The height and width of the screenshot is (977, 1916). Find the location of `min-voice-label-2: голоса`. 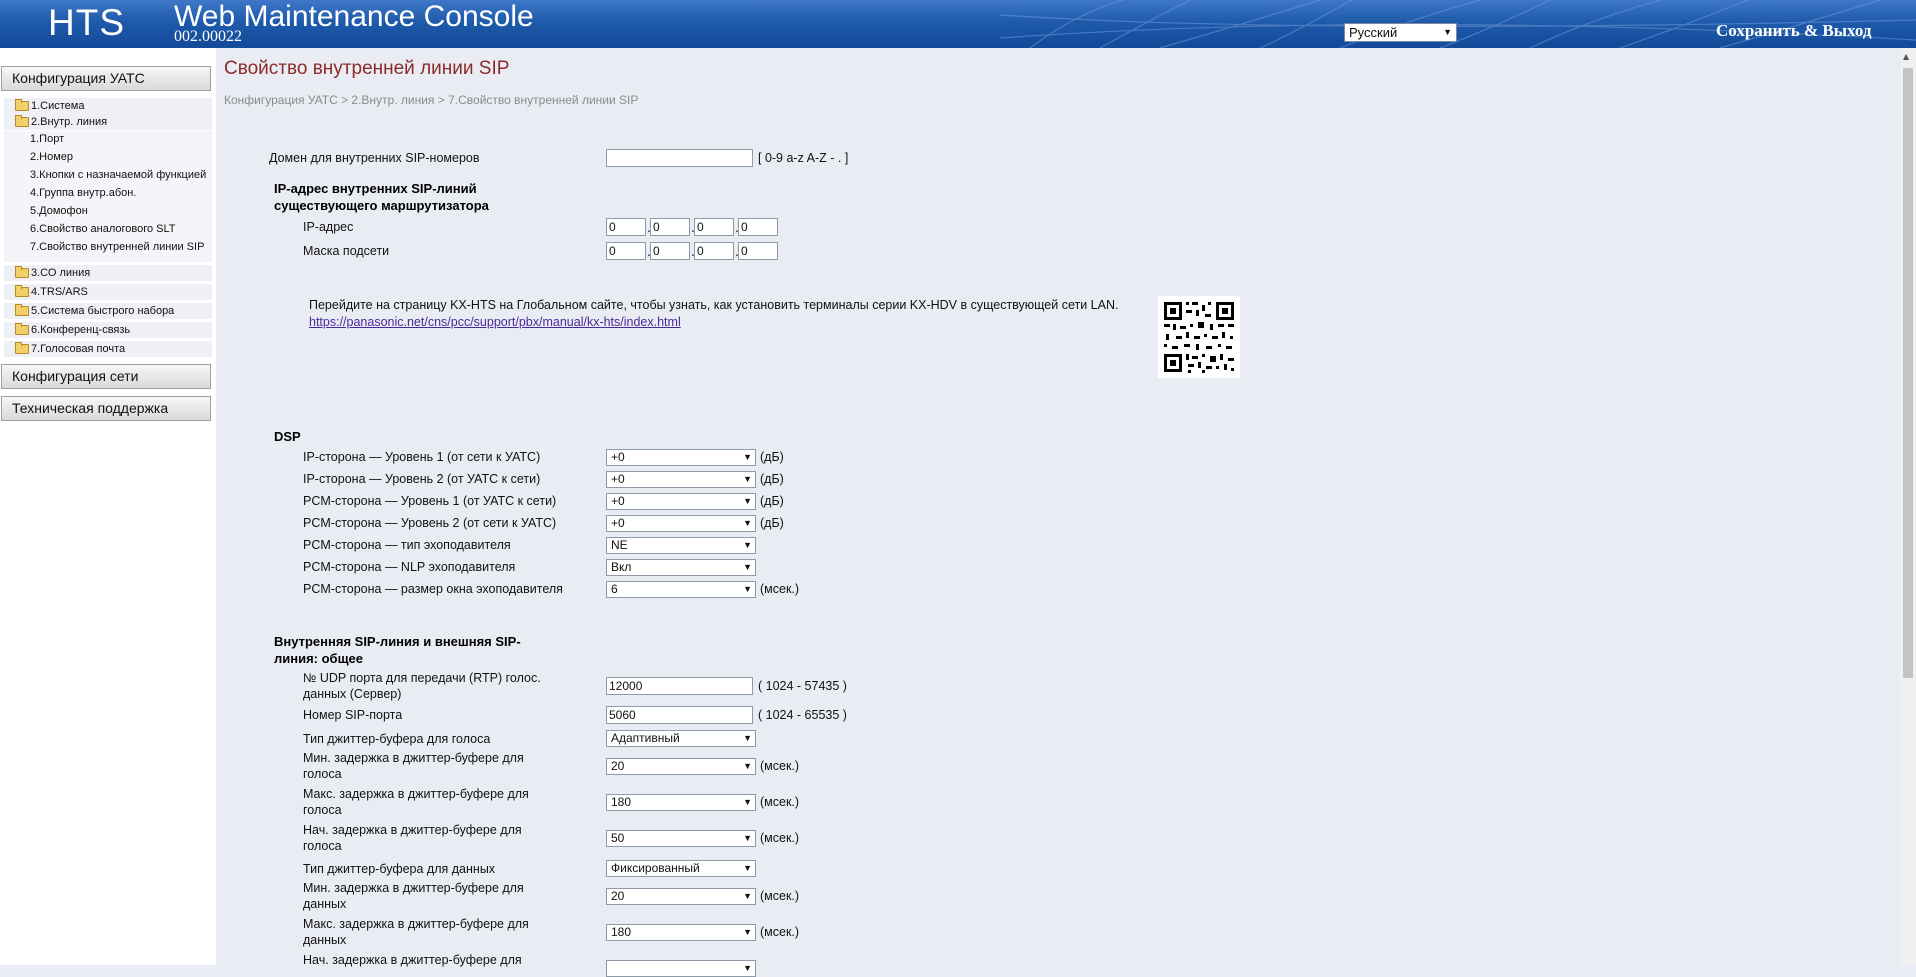

min-voice-label-2: голоса is located at coordinates (322, 774).